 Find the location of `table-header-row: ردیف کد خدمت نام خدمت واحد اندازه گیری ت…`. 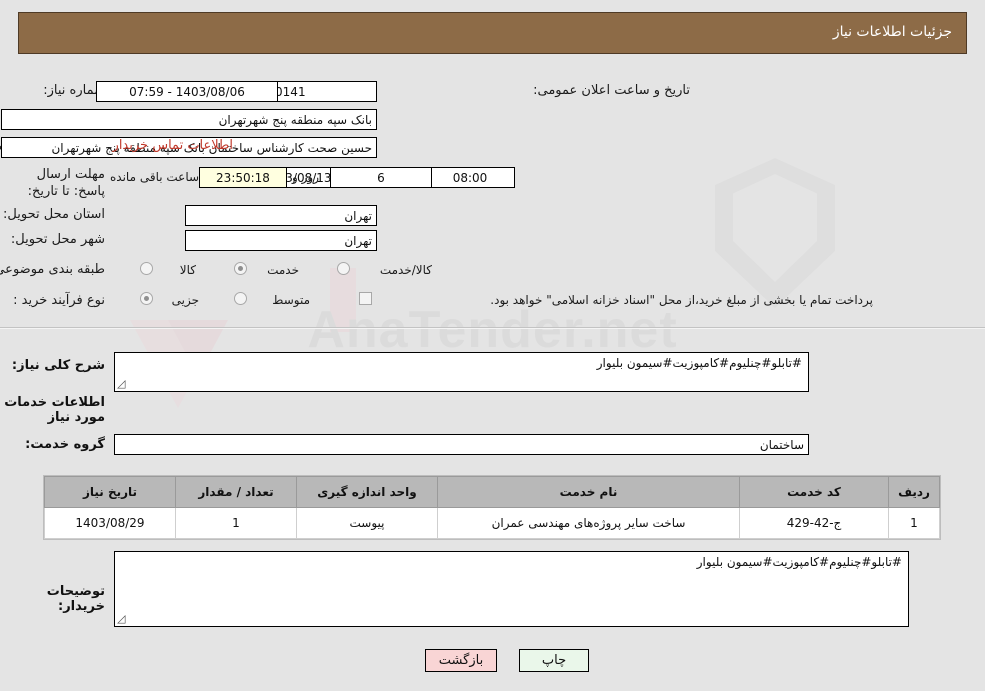

table-header-row: ردیف کد خدمت نام خدمت واحد اندازه گیری ت… is located at coordinates (492, 492).